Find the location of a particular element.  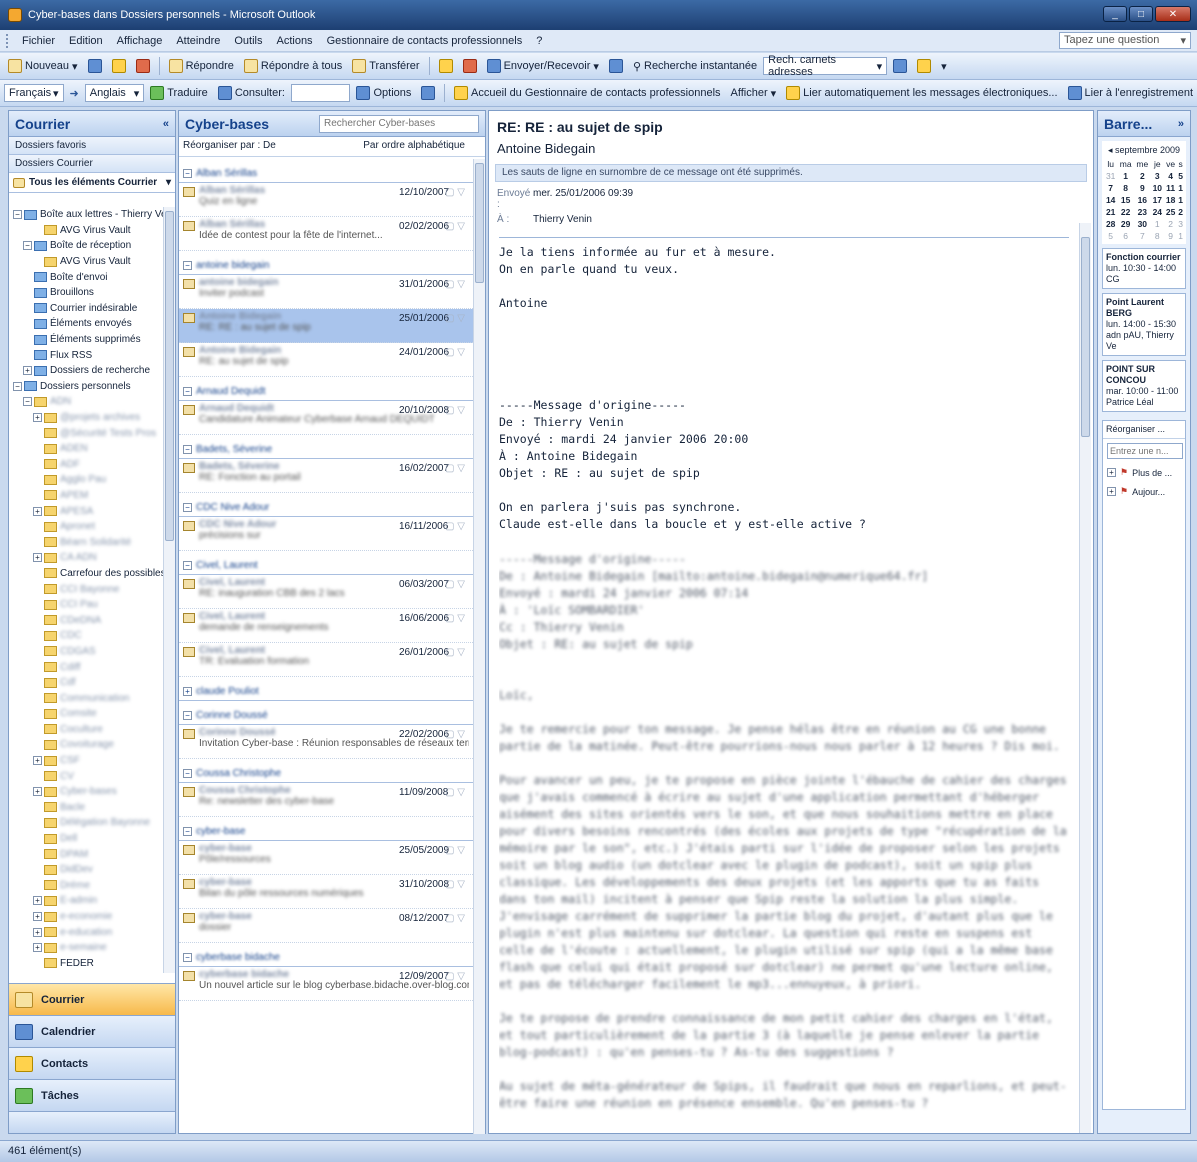

to-value: Thierry Venin is located at coordinates (562, 219).